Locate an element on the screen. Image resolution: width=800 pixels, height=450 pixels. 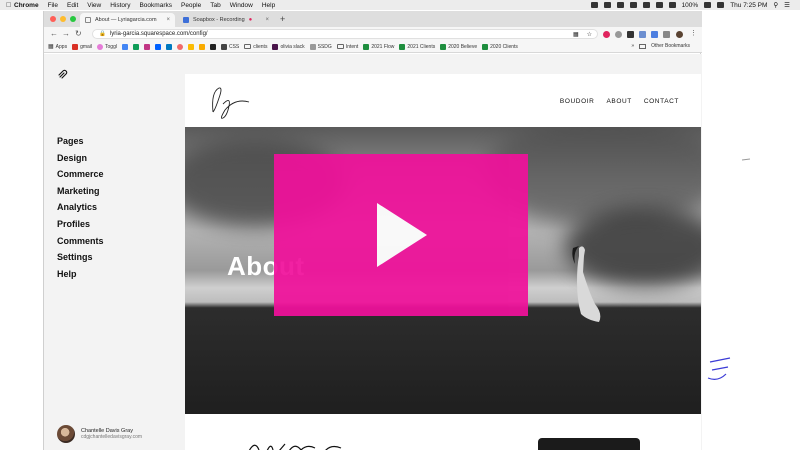
sidebar-item-design: Design is located at coordinates (80, 158).